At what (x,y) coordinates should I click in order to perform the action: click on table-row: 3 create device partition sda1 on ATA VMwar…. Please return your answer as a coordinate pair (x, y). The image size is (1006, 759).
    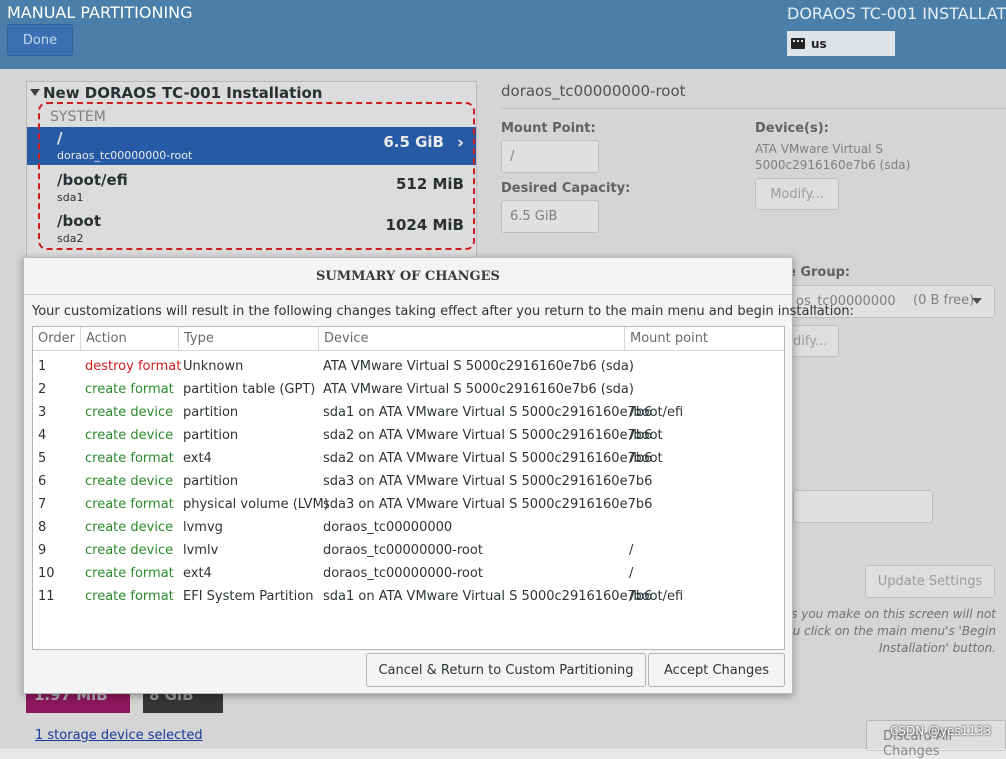
    Looking at the image, I should click on (408, 412).